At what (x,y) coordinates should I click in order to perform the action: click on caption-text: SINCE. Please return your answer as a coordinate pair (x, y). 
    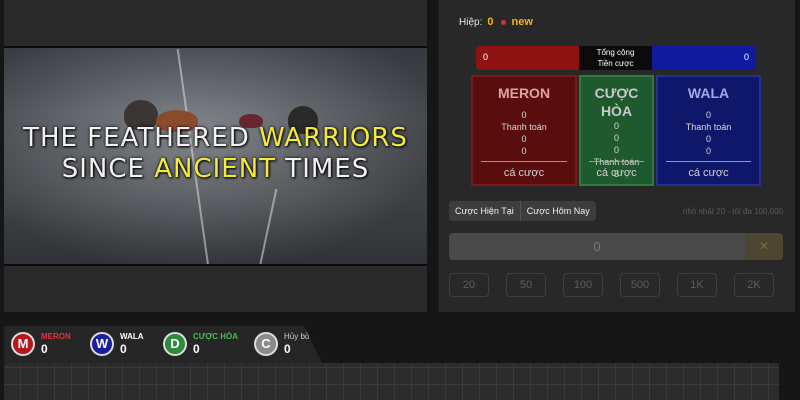
    Looking at the image, I should click on (108, 169).